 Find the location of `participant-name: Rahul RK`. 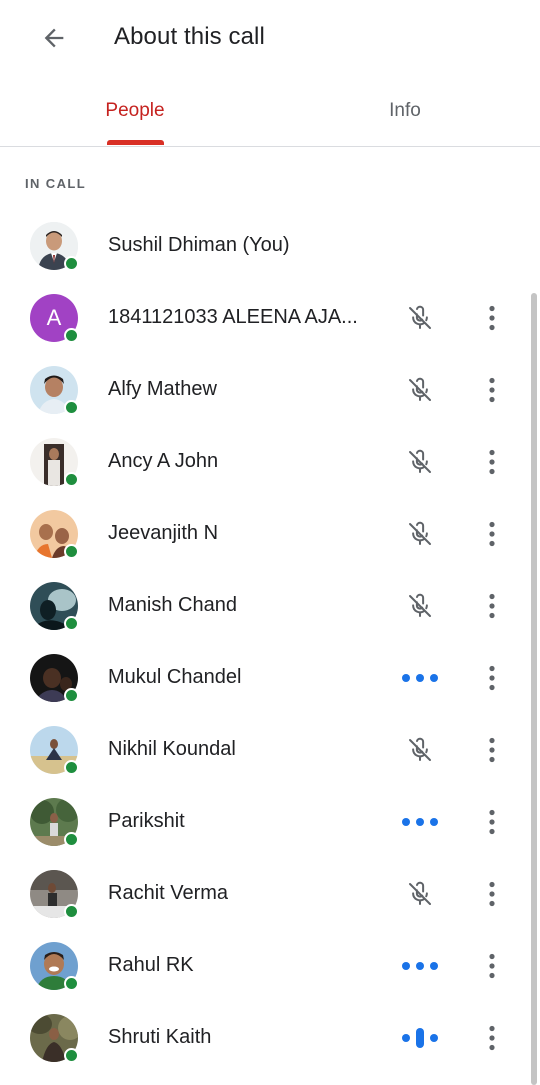

participant-name: Rahul RK is located at coordinates (151, 965).